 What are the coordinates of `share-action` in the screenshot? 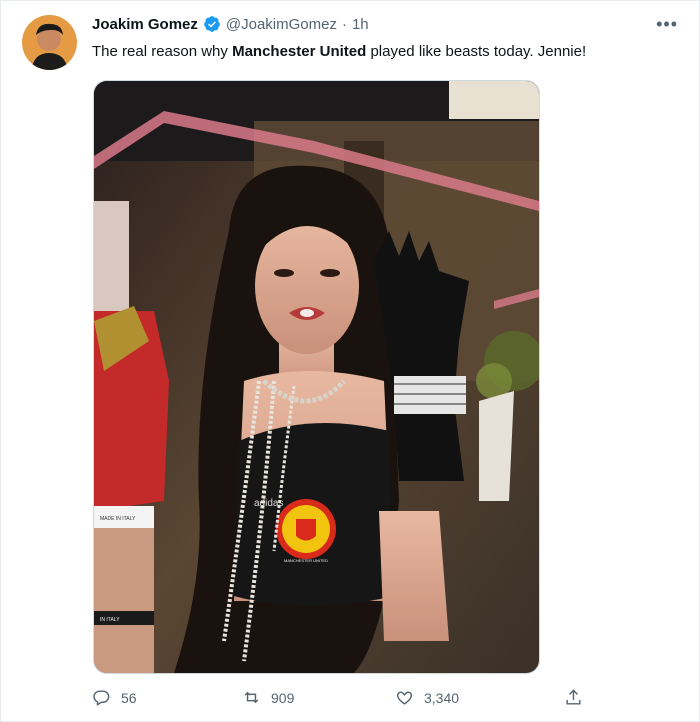 It's located at (573, 697).